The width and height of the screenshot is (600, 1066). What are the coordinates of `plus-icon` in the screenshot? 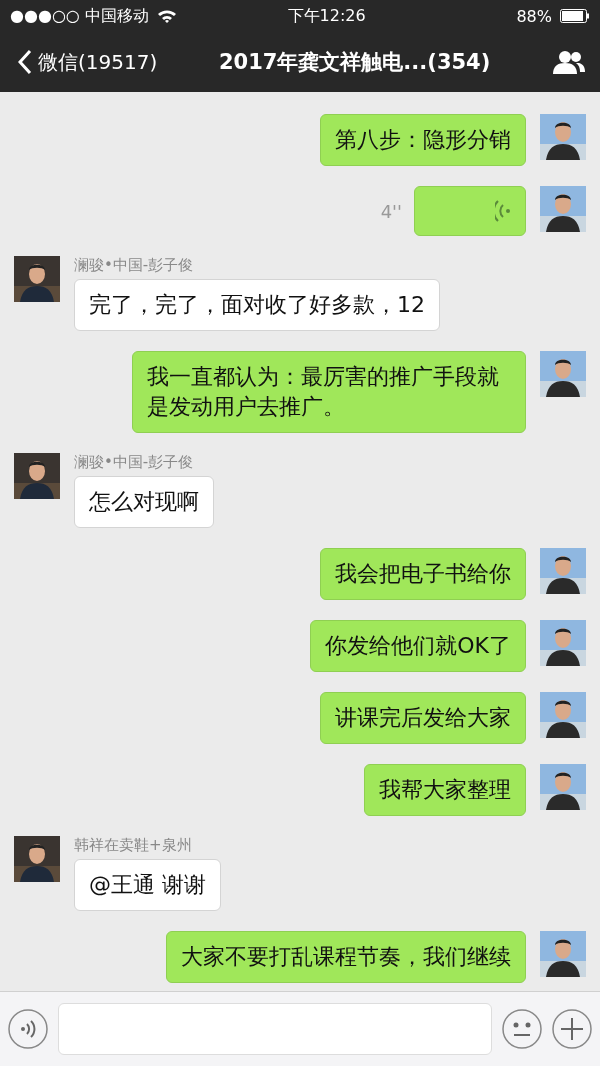 It's located at (572, 1029).